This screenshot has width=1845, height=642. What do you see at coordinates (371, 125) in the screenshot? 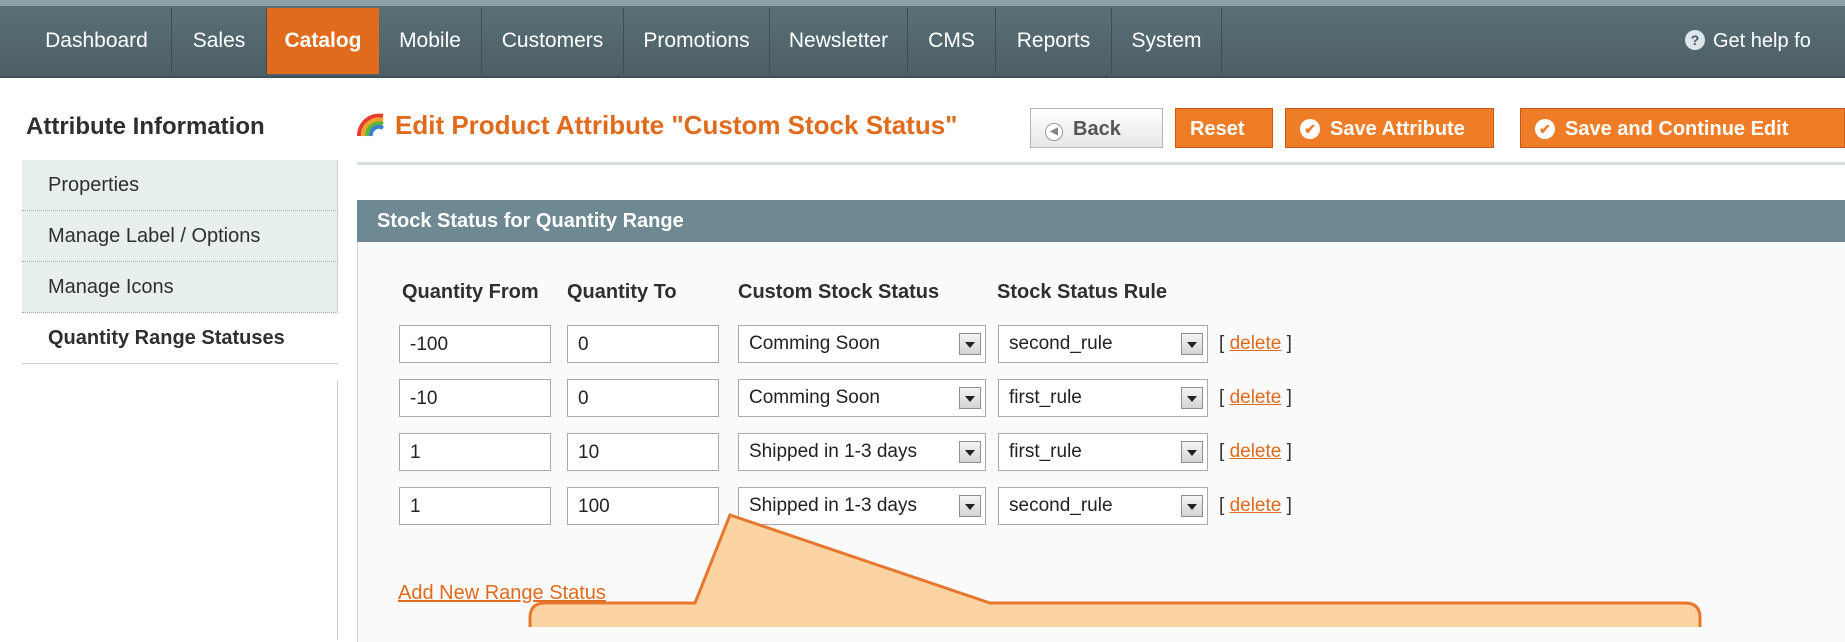
I see `rainbow-icon` at bounding box center [371, 125].